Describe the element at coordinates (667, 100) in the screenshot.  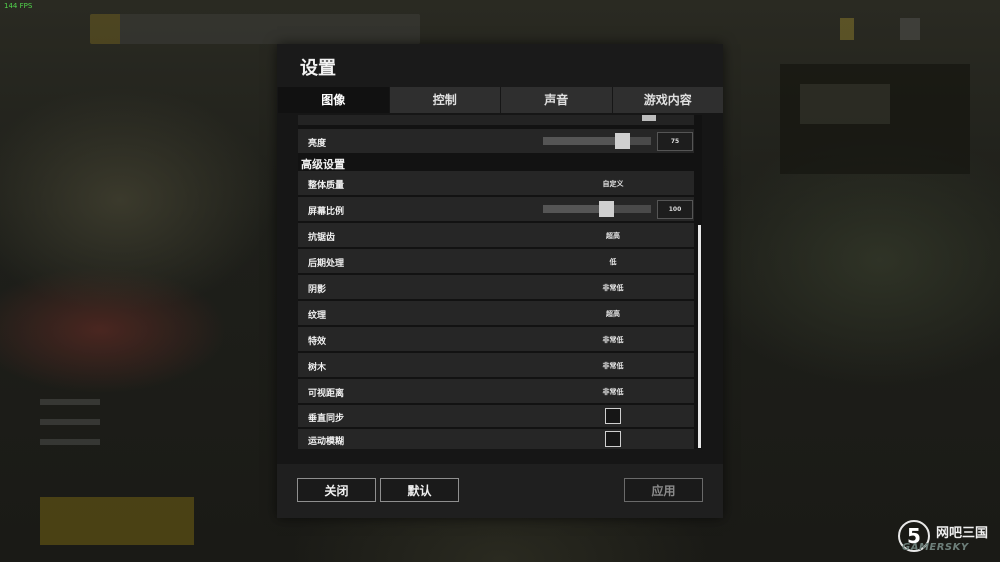
I see `tab-gameplay: 游戏内容` at that location.